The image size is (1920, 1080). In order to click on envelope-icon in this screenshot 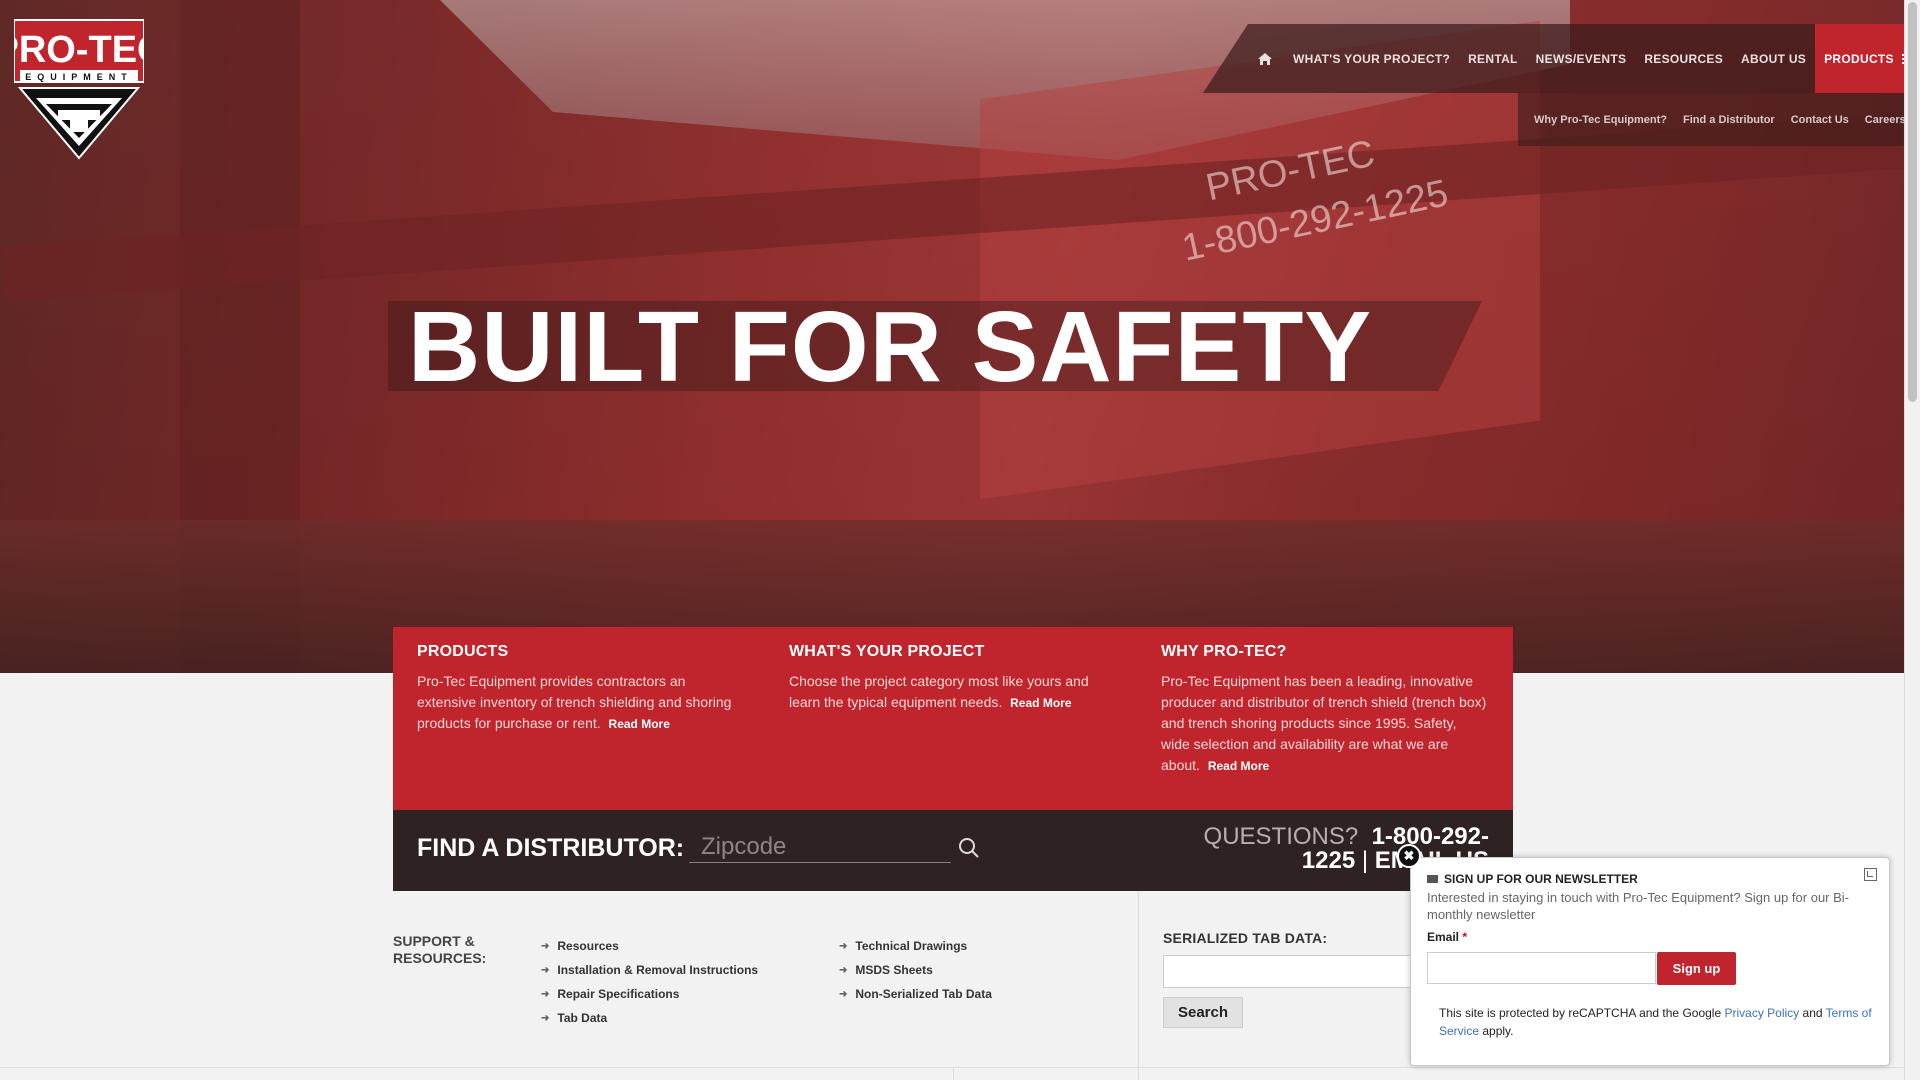, I will do `click(1432, 879)`.